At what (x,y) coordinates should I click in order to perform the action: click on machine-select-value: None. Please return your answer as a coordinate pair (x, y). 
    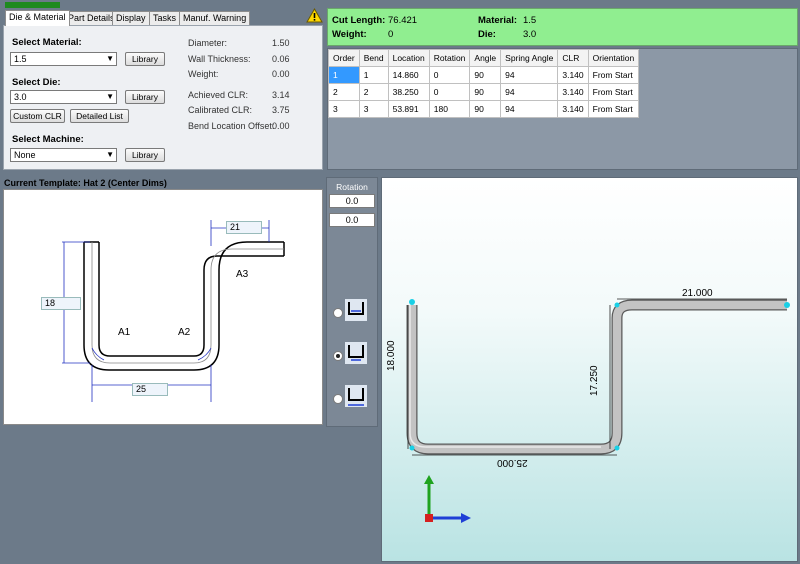
    Looking at the image, I should click on (25, 155).